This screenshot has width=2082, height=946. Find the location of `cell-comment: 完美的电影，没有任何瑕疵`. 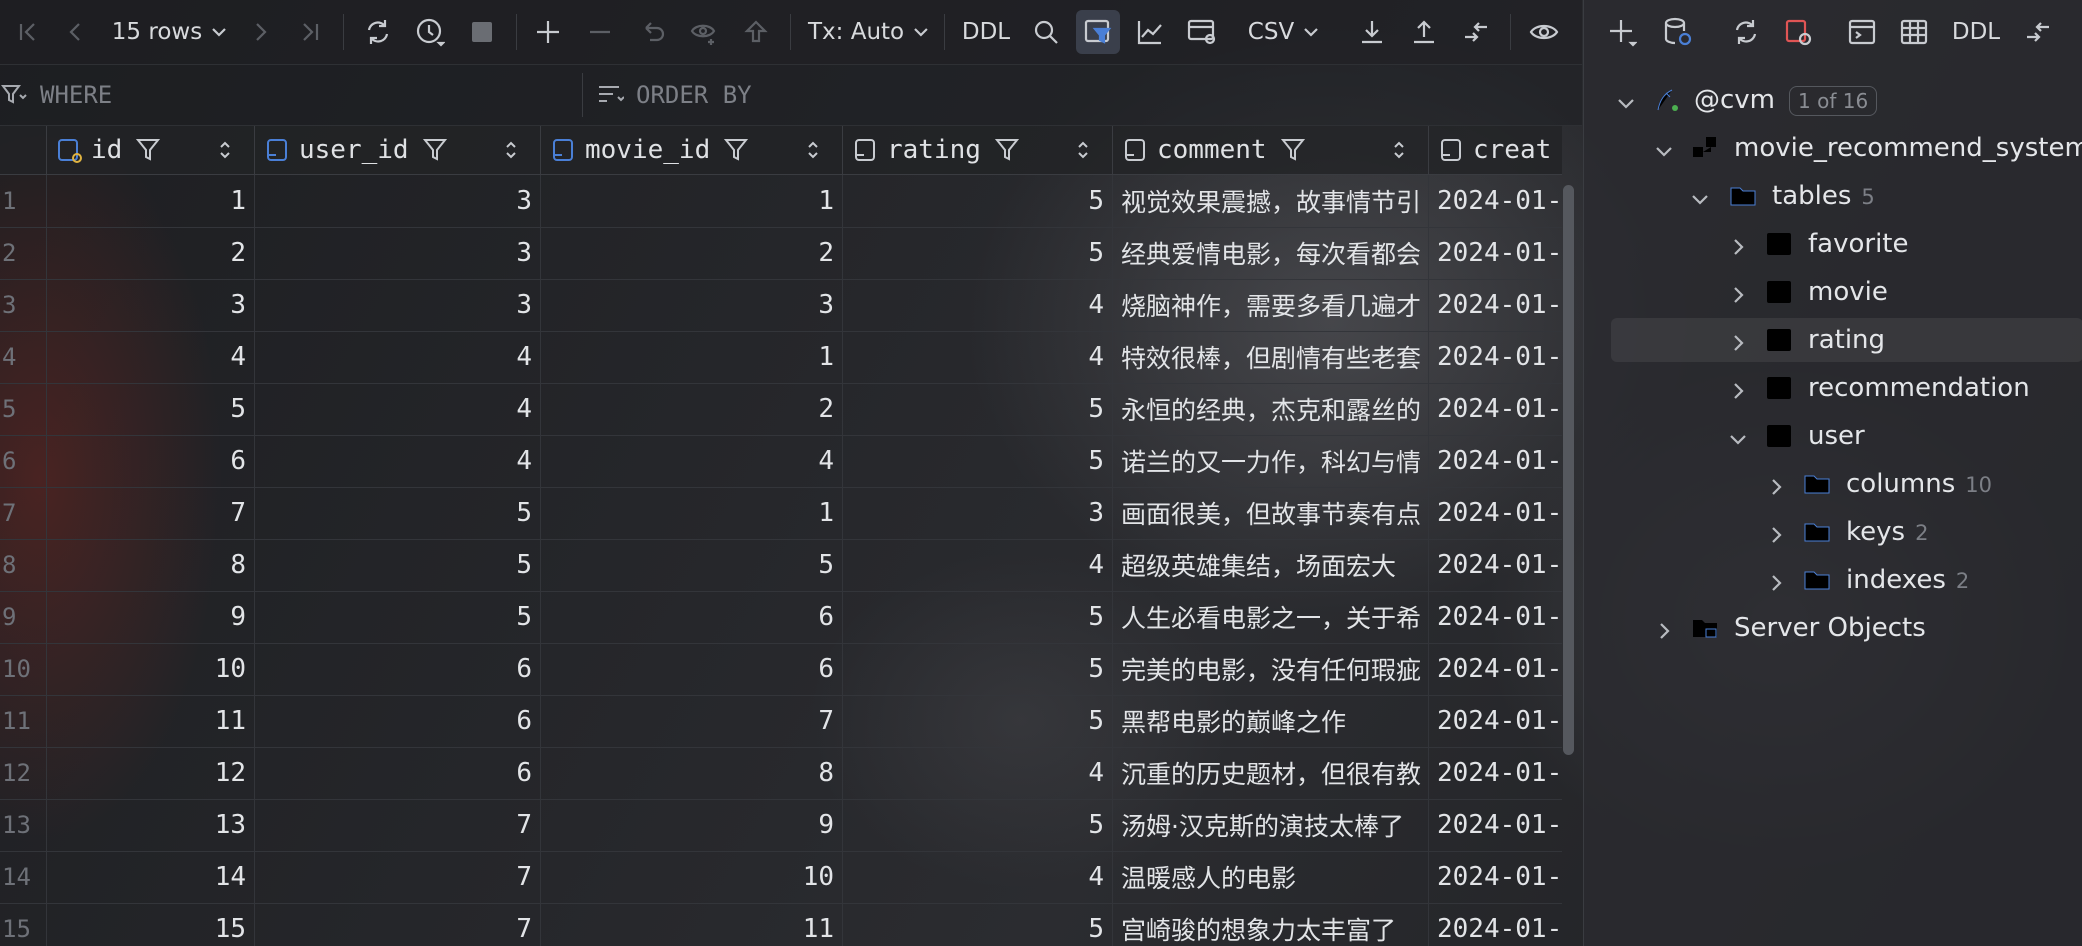

cell-comment: 完美的电影，没有任何瑕疵 is located at coordinates (1271, 669).